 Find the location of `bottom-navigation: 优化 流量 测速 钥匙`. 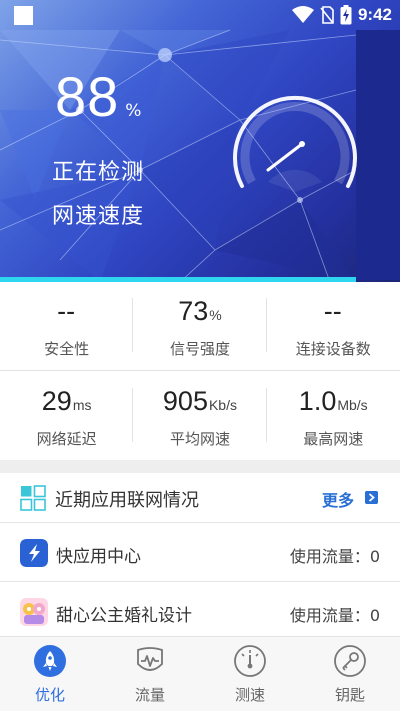

bottom-navigation: 优化 流量 测速 钥匙 is located at coordinates (200, 673).